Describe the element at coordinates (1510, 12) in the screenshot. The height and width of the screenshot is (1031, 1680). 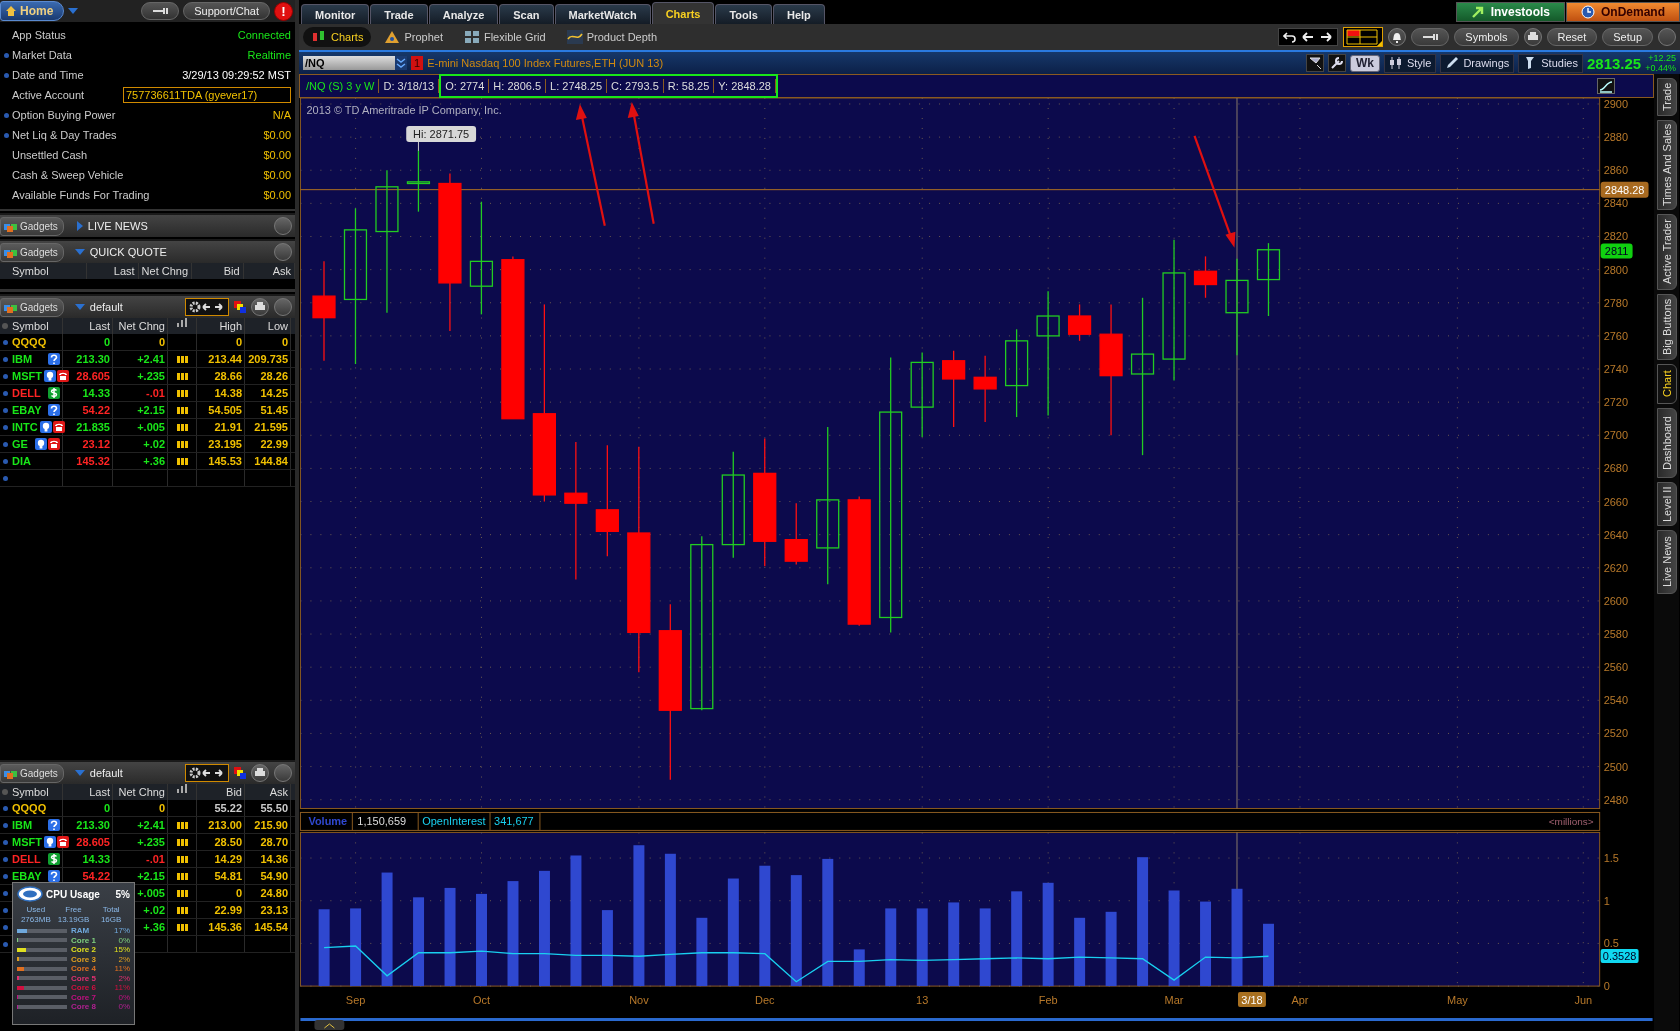
I see `investools-button: Investools` at that location.